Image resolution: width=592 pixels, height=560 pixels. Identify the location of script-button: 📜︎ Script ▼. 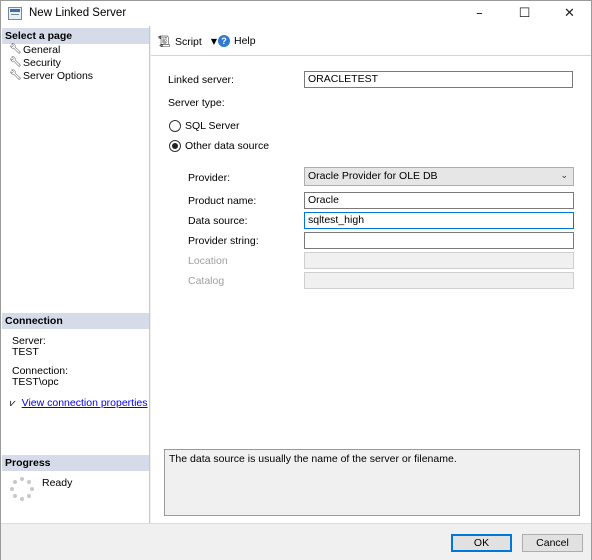
(187, 41).